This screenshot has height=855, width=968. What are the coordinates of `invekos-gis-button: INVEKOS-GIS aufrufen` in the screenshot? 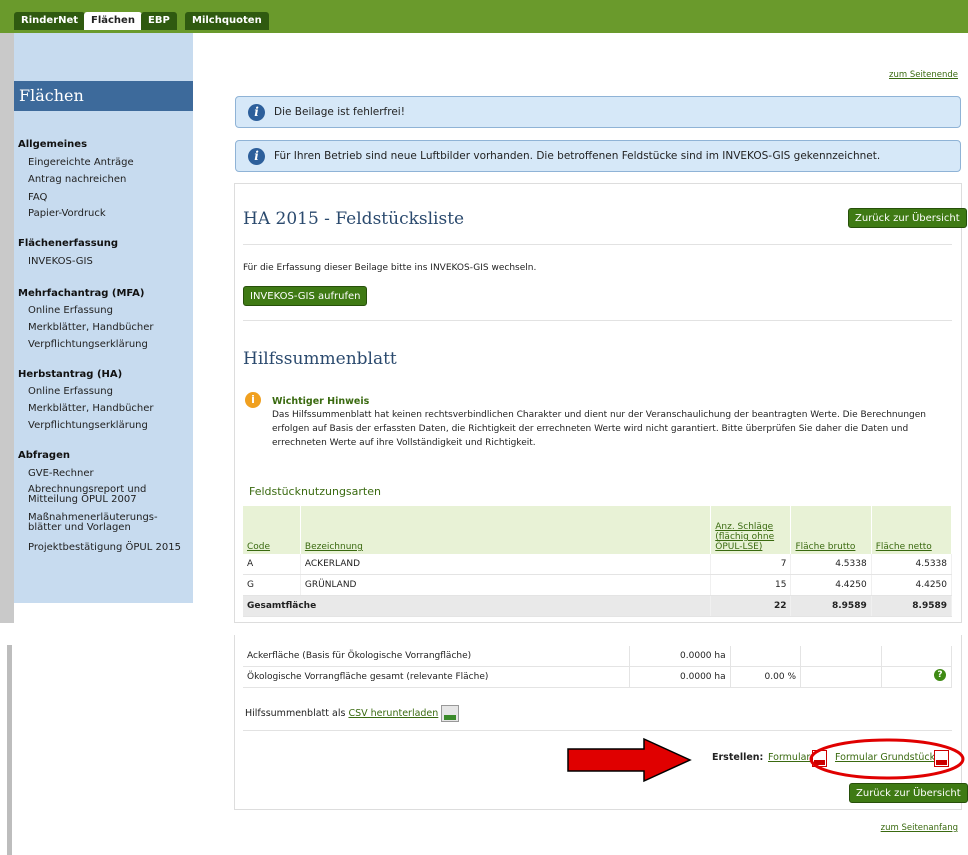 It's located at (305, 296).